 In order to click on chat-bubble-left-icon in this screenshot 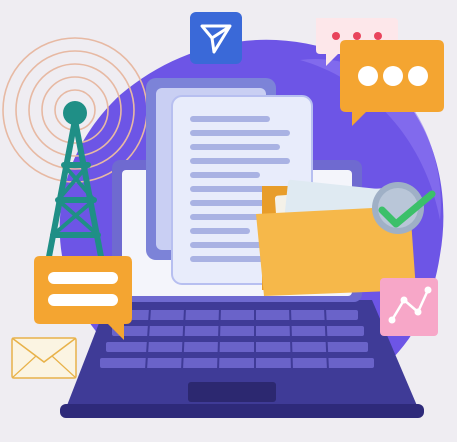, I will do `click(83, 298)`.